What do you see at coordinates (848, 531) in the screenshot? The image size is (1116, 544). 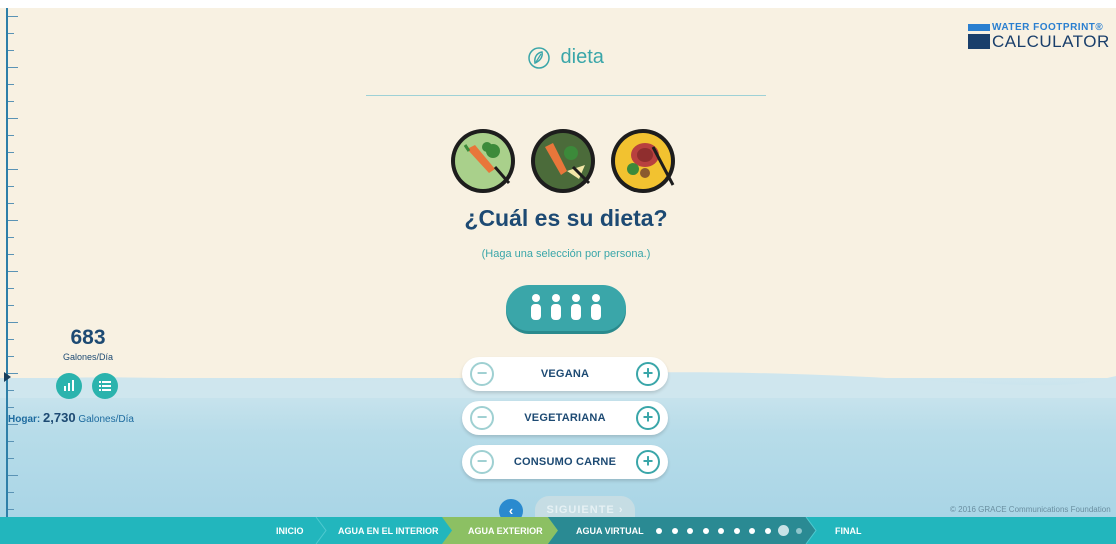 I see `step-final: FINAL` at bounding box center [848, 531].